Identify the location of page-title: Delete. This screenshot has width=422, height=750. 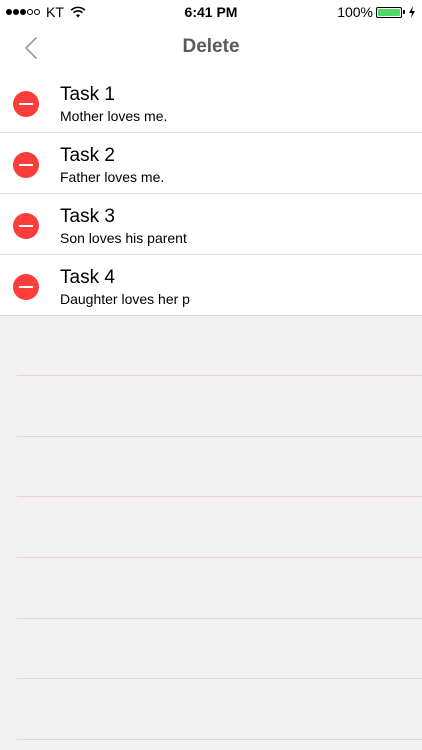
(211, 46).